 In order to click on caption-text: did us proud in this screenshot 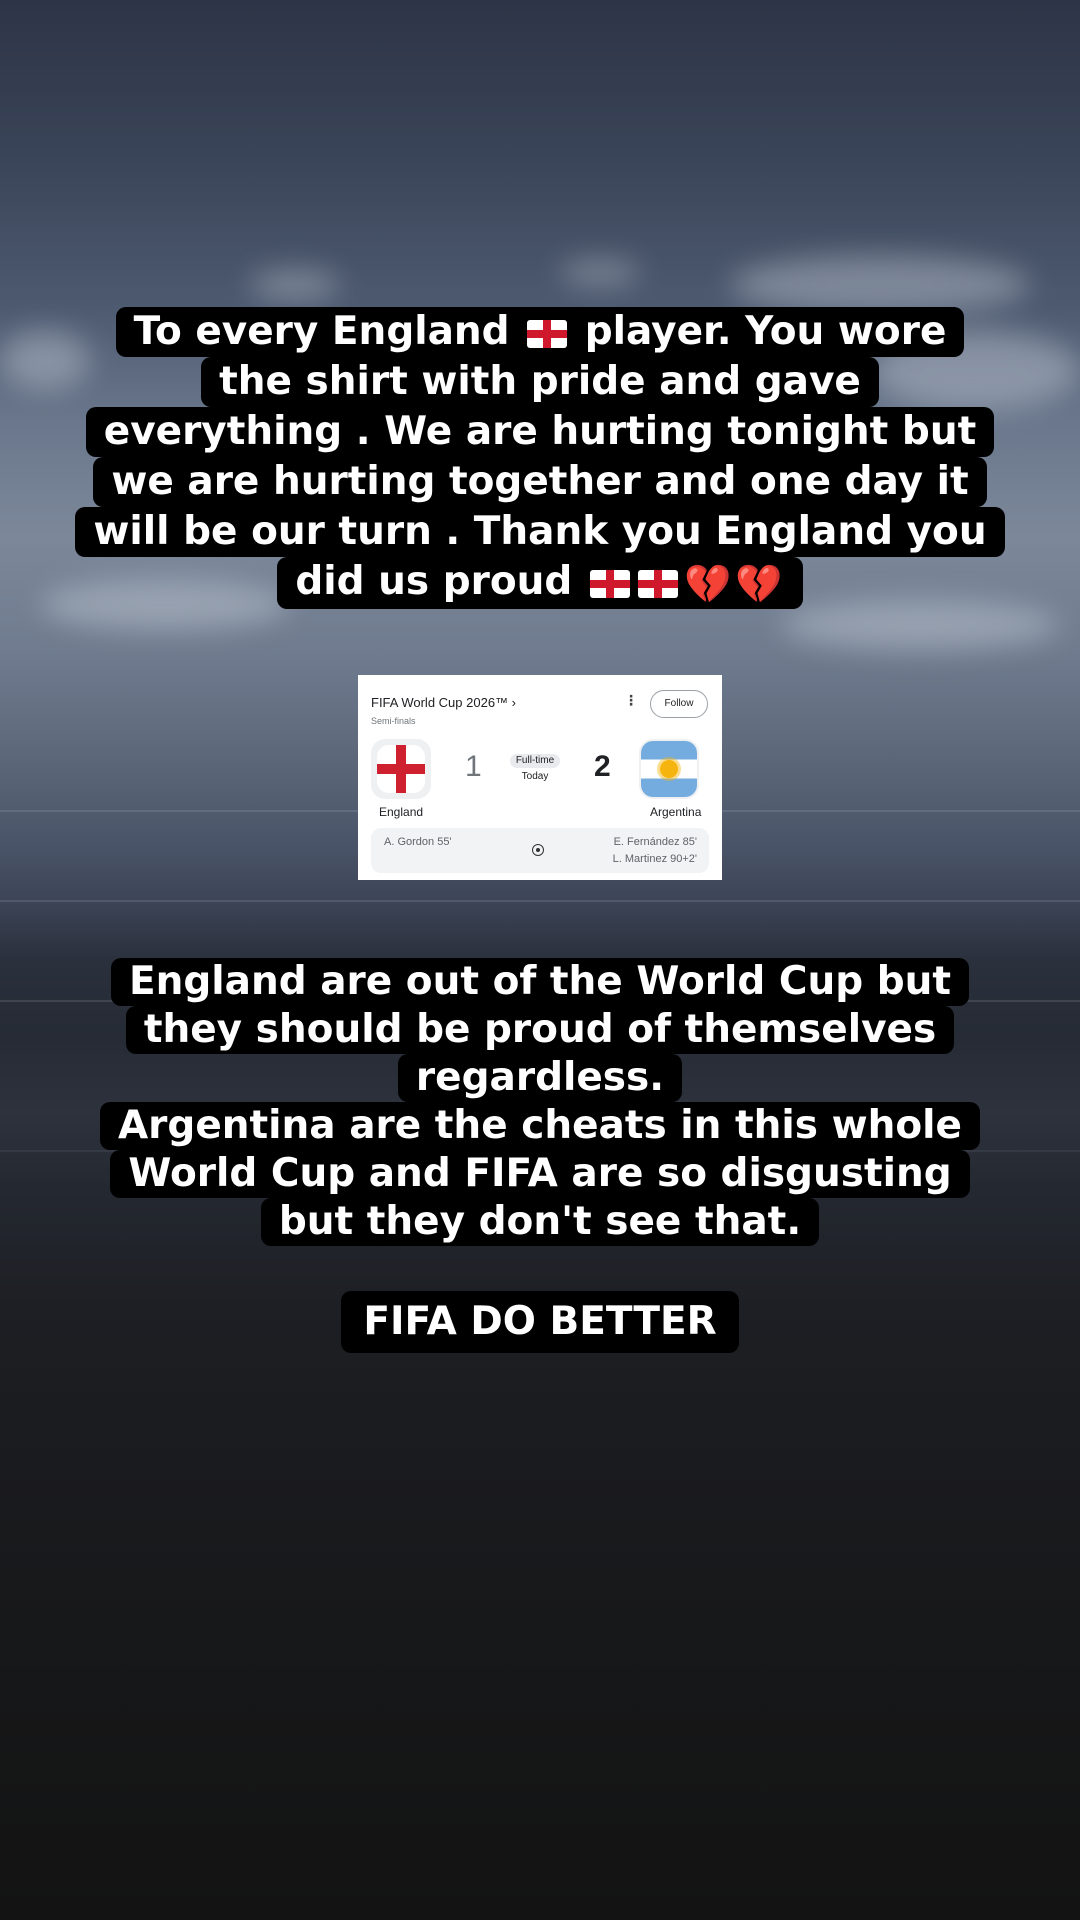, I will do `click(434, 581)`.